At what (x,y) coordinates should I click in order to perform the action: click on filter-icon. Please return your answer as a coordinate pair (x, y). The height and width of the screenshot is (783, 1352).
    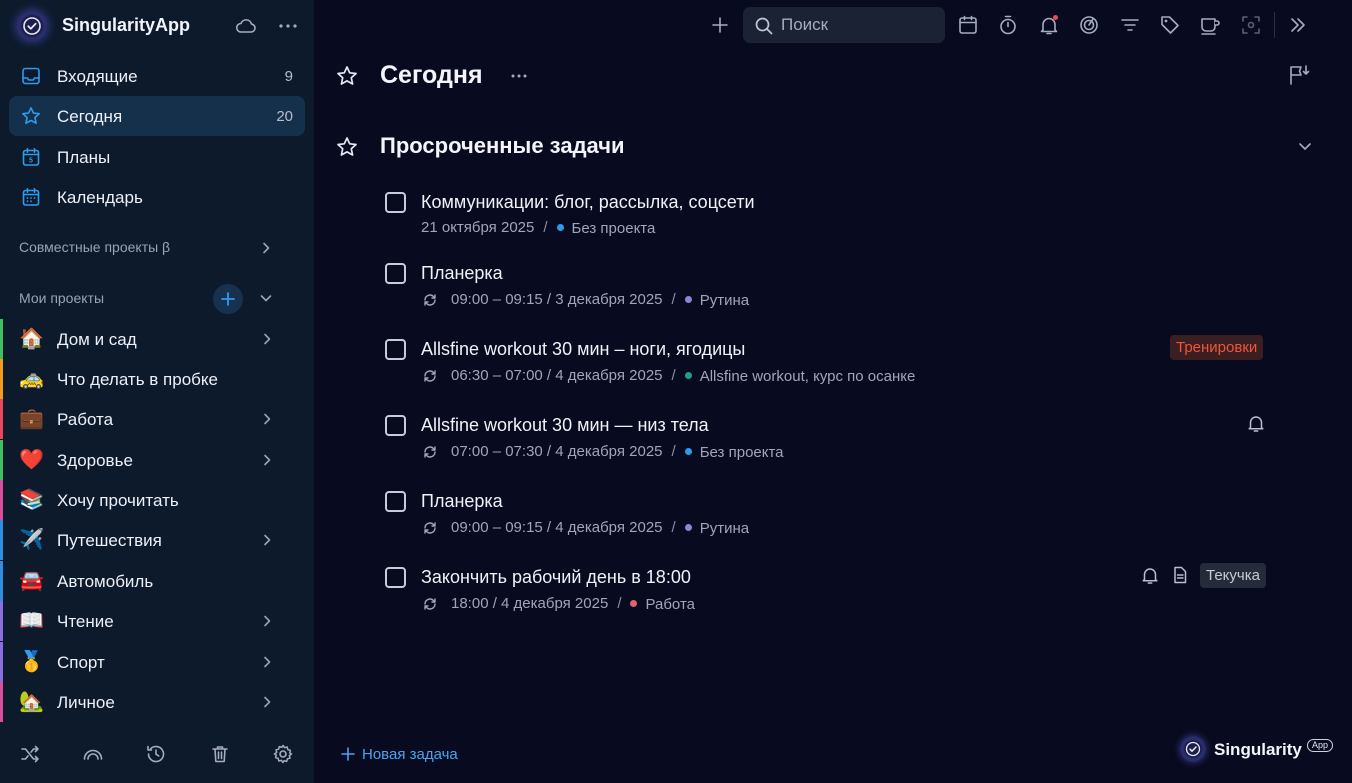
    Looking at the image, I should click on (1130, 25).